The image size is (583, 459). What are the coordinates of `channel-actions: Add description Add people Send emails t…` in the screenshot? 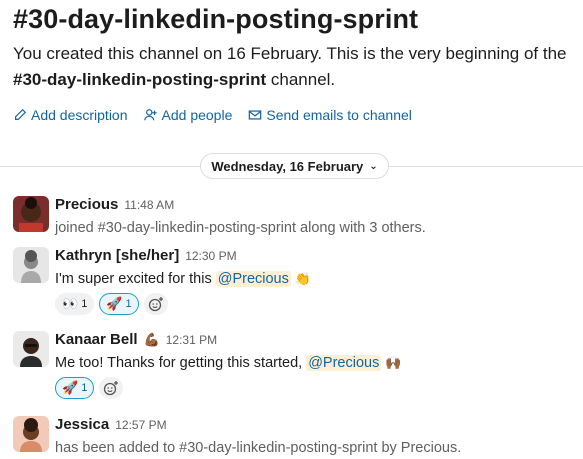 It's located at (298, 115).